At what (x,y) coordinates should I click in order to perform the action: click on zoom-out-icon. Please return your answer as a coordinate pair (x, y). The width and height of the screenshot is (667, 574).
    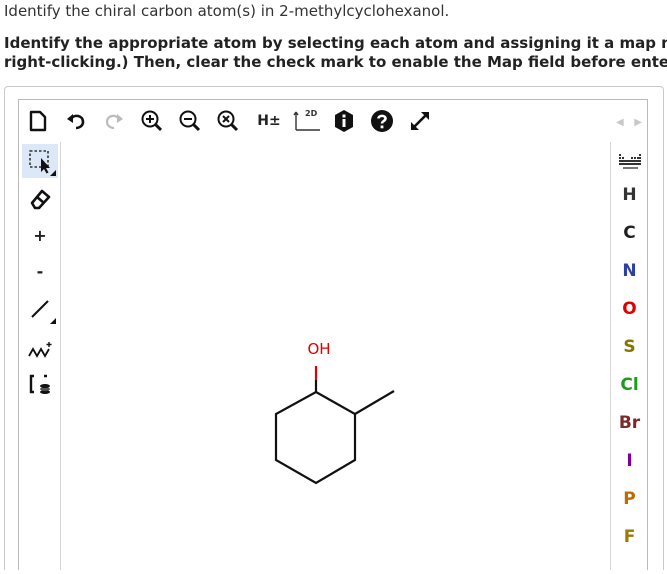
    Looking at the image, I should click on (190, 121).